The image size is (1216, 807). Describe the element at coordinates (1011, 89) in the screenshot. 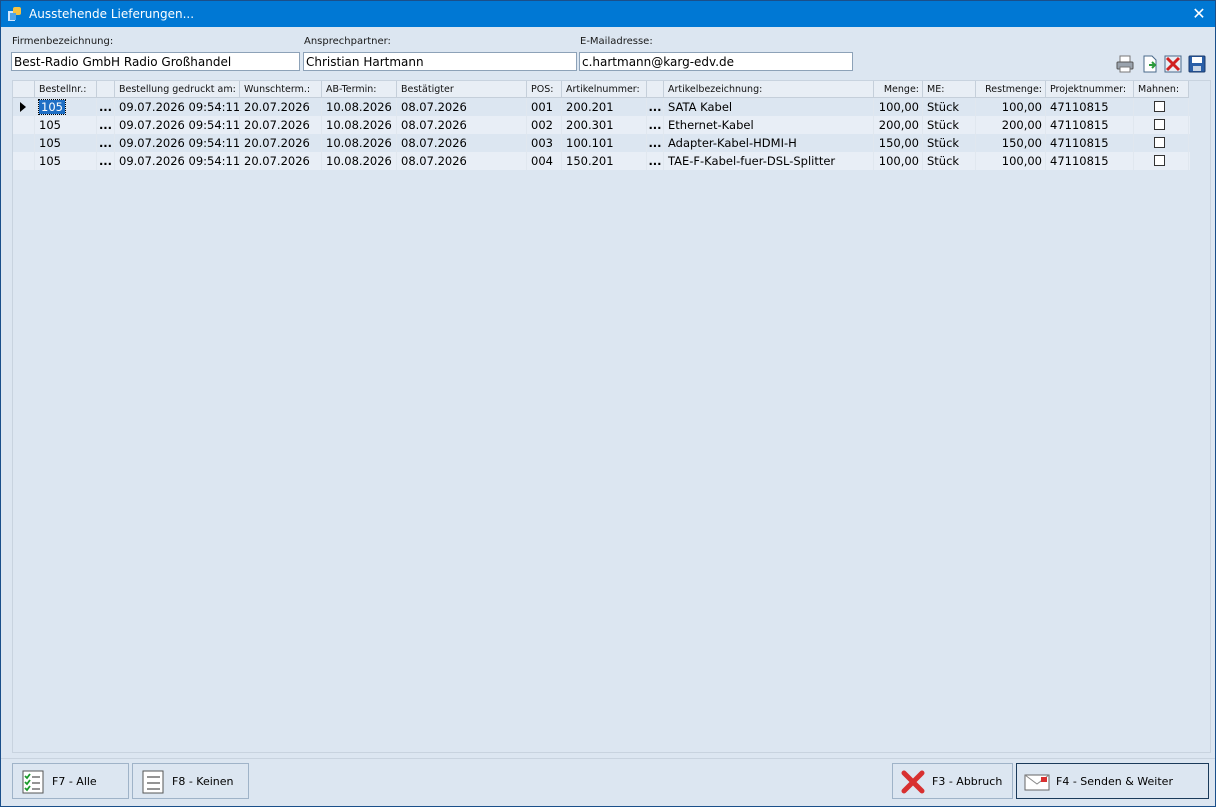

I see `header-restmenge: Restmenge:` at that location.